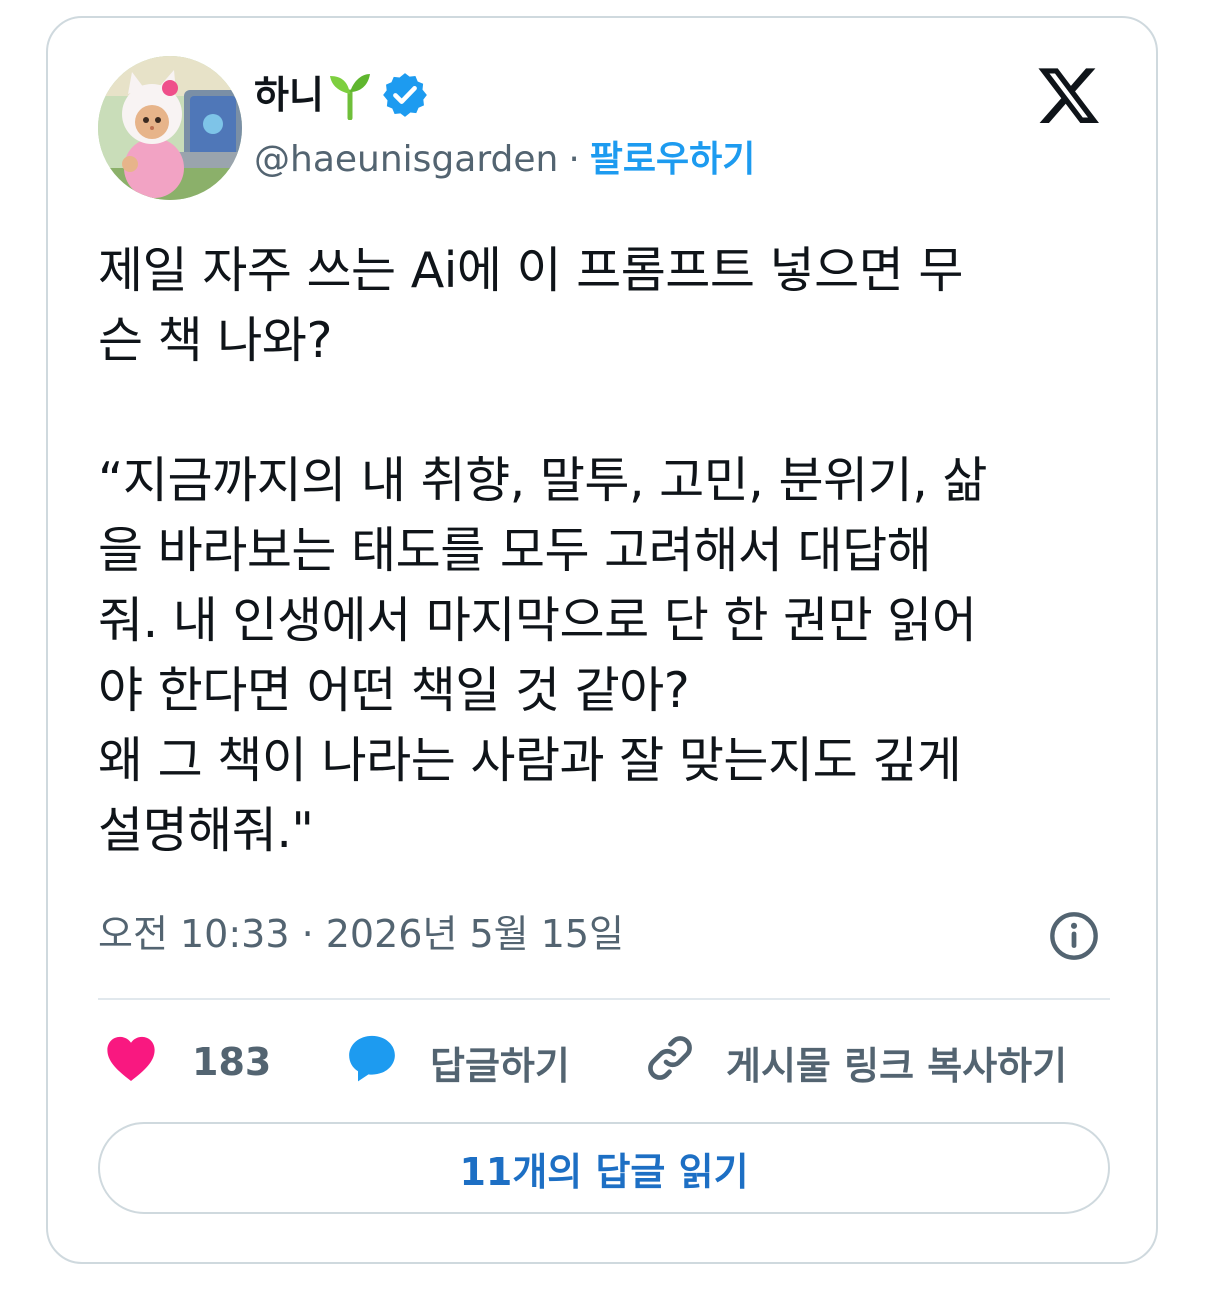  I want to click on read-replies-button: 11개의 답글 읽기, so click(604, 1168).